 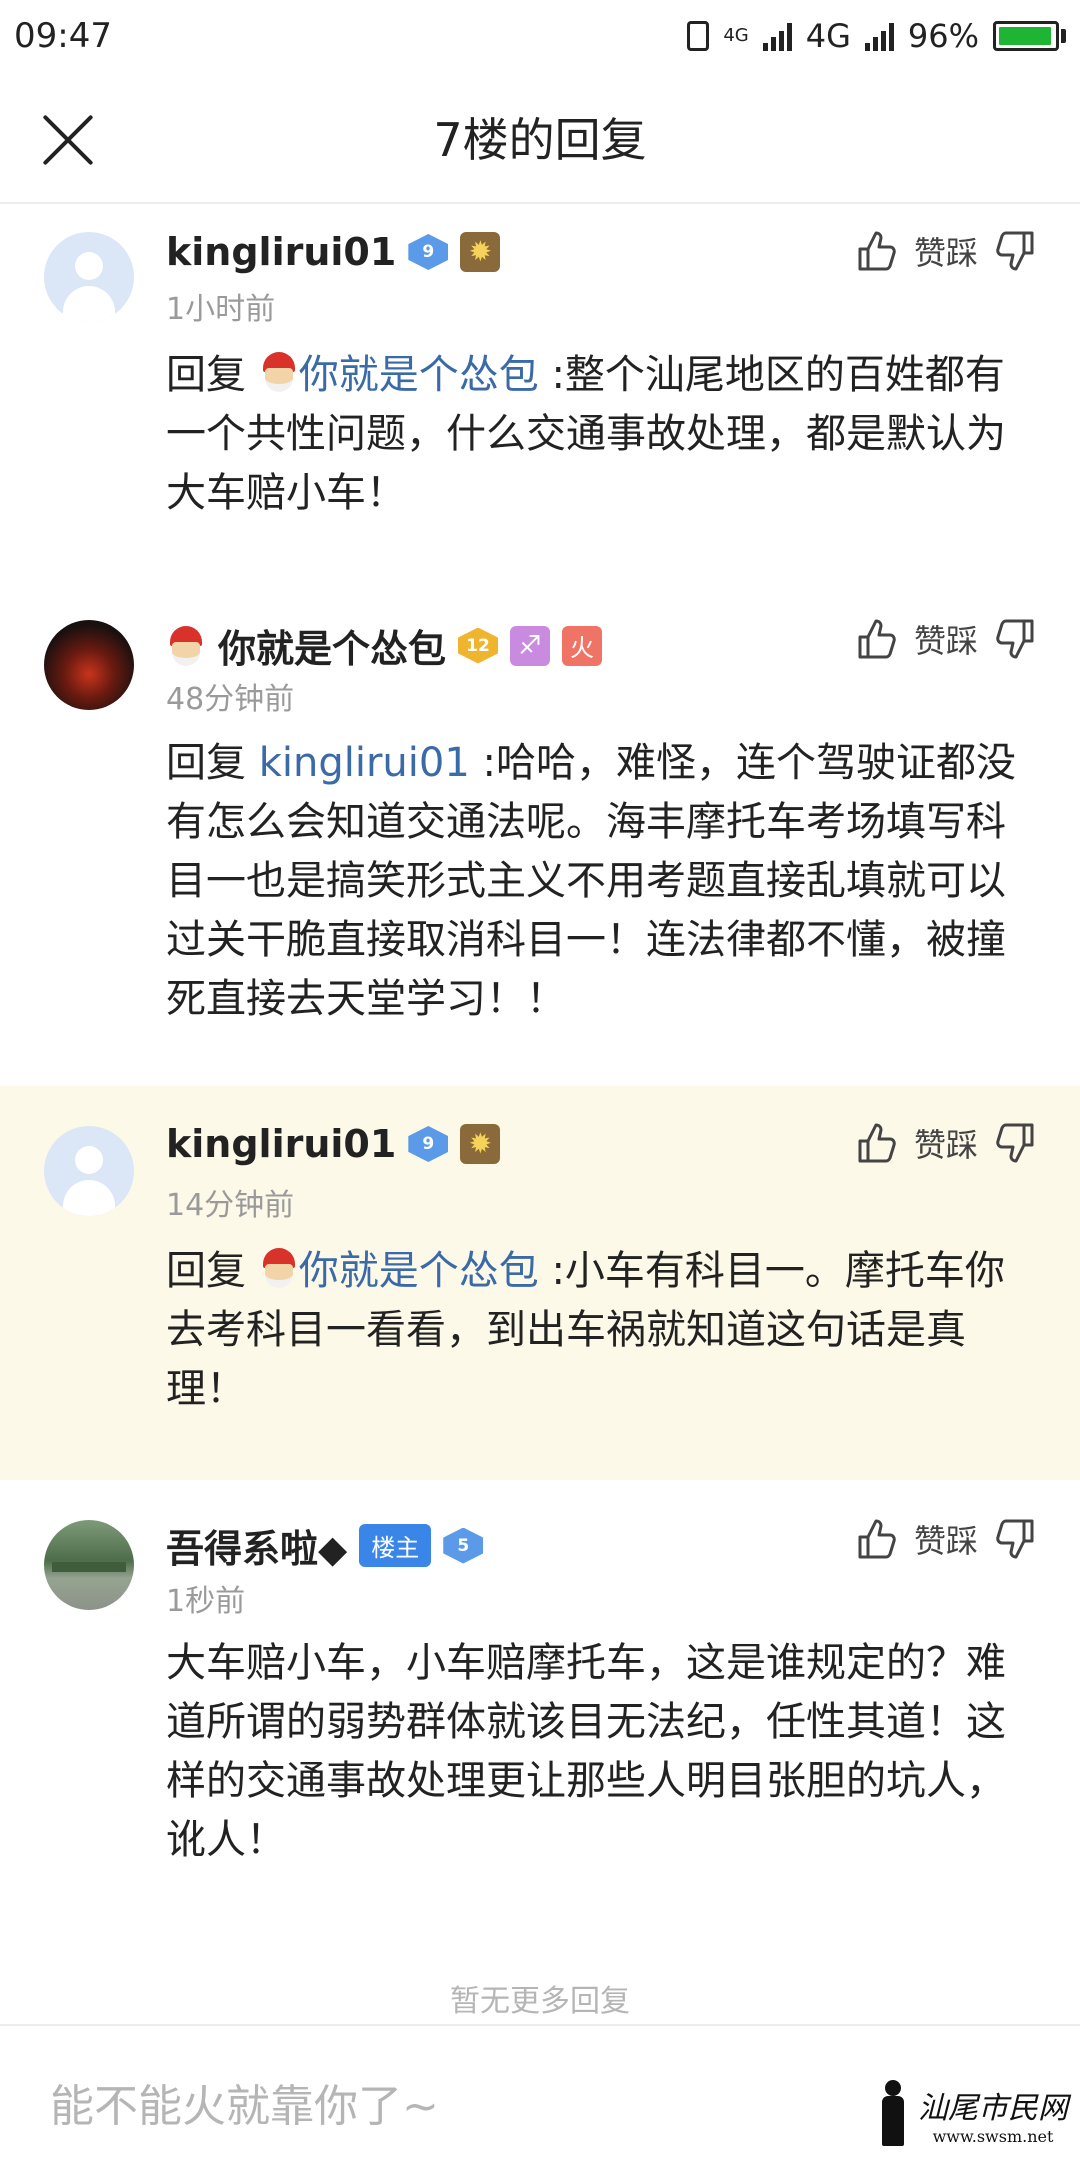 I want to click on timestamp: 14分钟前, so click(x=230, y=1205).